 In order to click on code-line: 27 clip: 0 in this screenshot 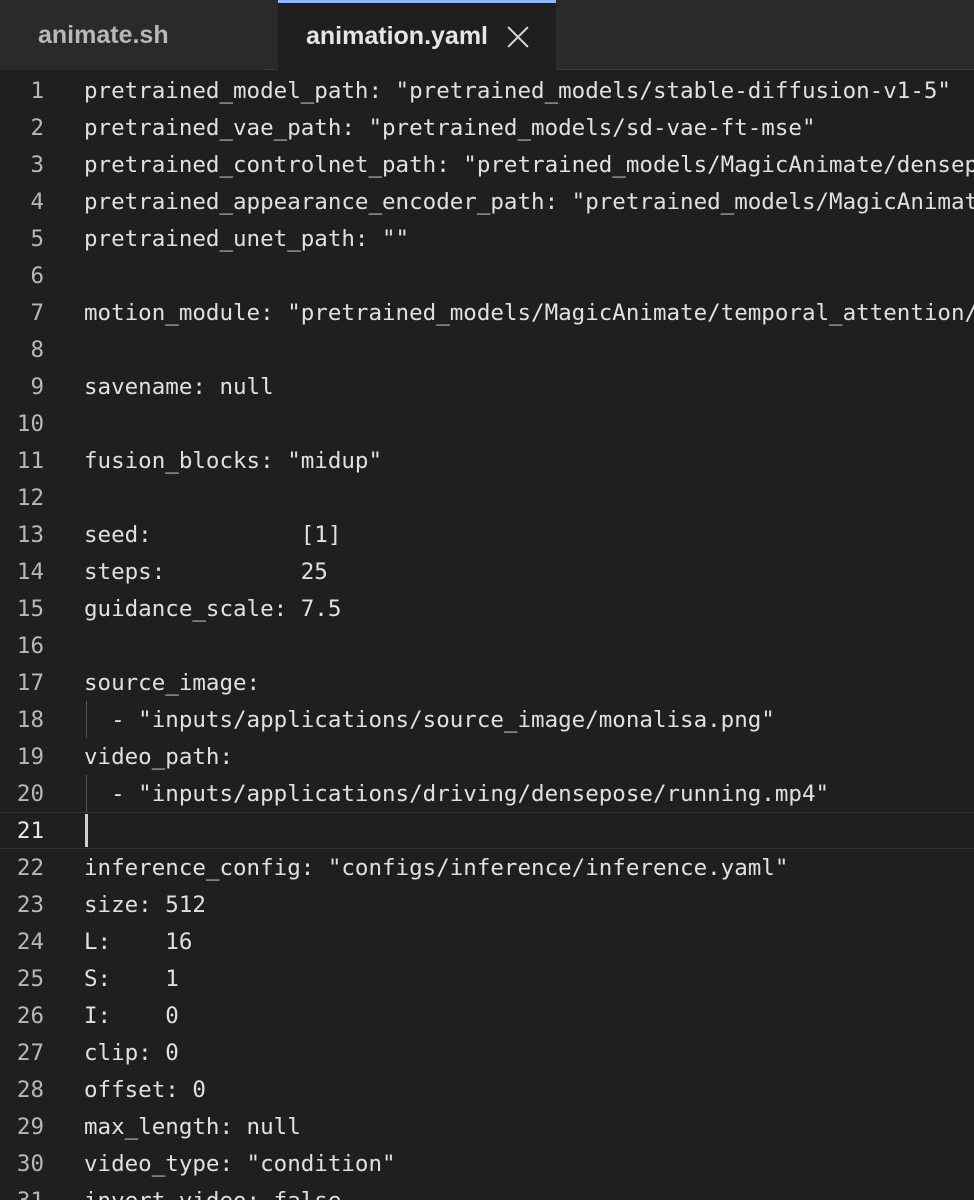, I will do `click(487, 1052)`.